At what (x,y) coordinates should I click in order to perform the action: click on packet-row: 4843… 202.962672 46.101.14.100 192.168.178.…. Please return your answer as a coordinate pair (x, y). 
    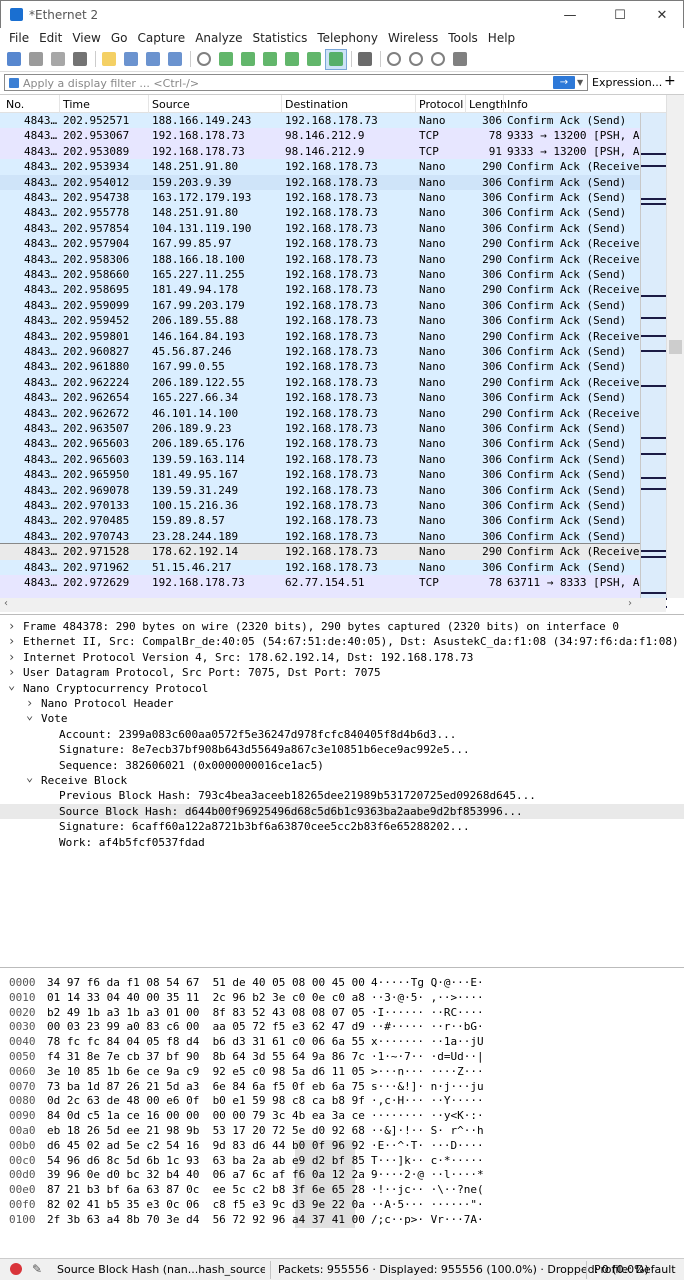
    Looking at the image, I should click on (320, 413).